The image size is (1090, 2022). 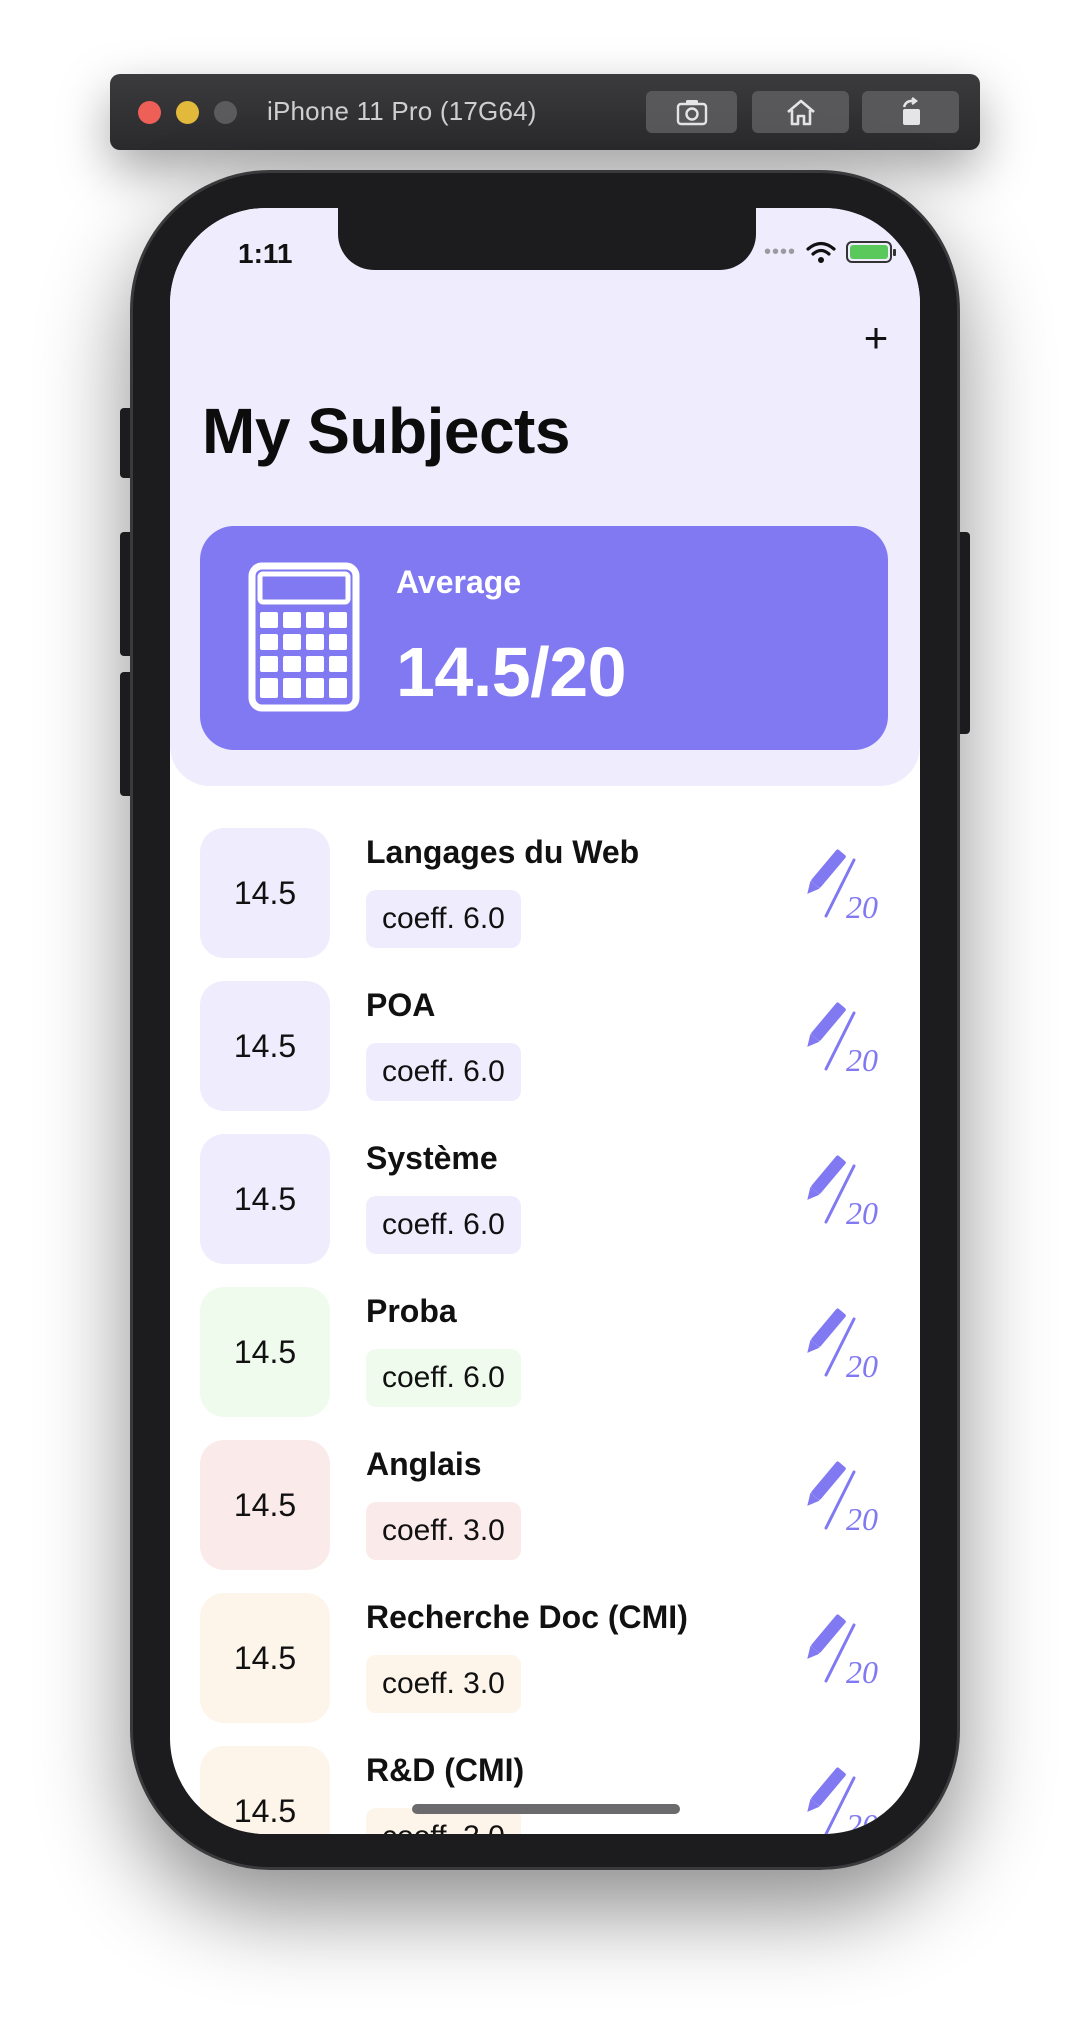 I want to click on subject-name: R&D (CMI), so click(x=445, y=1770).